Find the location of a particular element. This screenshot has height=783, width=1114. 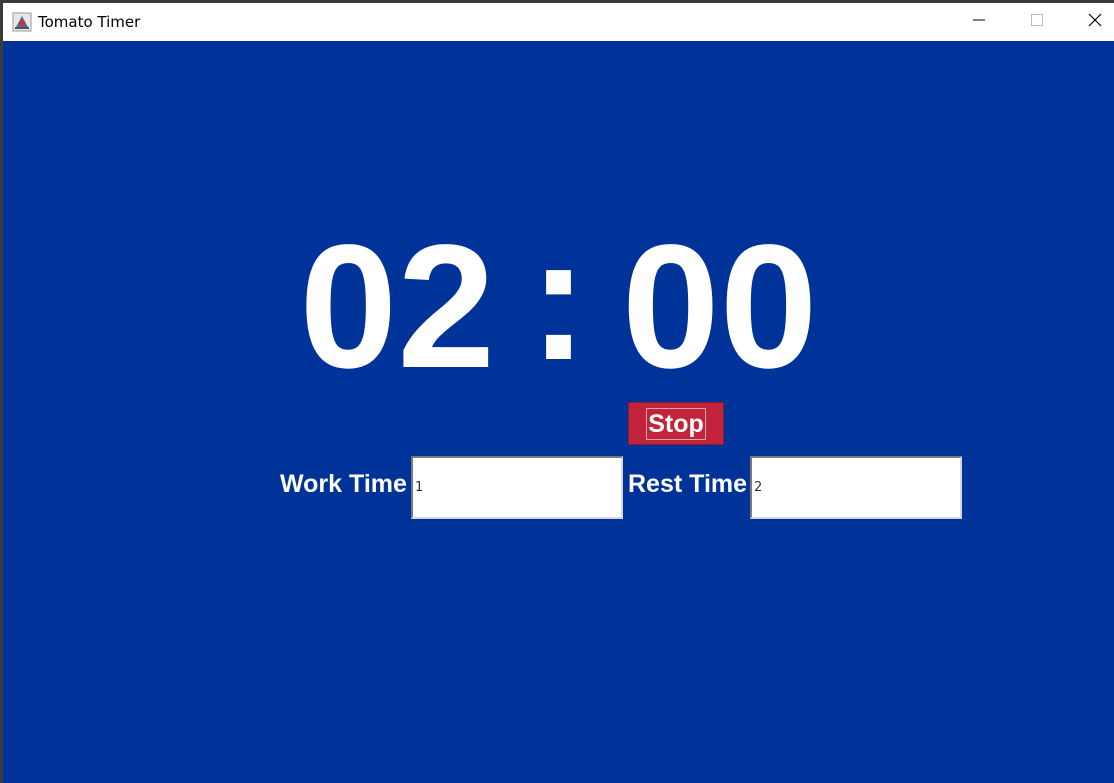

rest-time-label: Rest Time is located at coordinates (688, 484).